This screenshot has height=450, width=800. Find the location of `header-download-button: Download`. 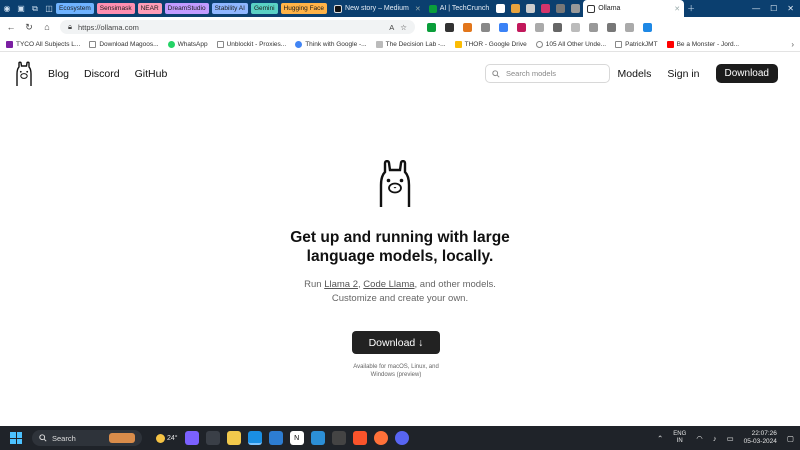

header-download-button: Download is located at coordinates (746, 73).